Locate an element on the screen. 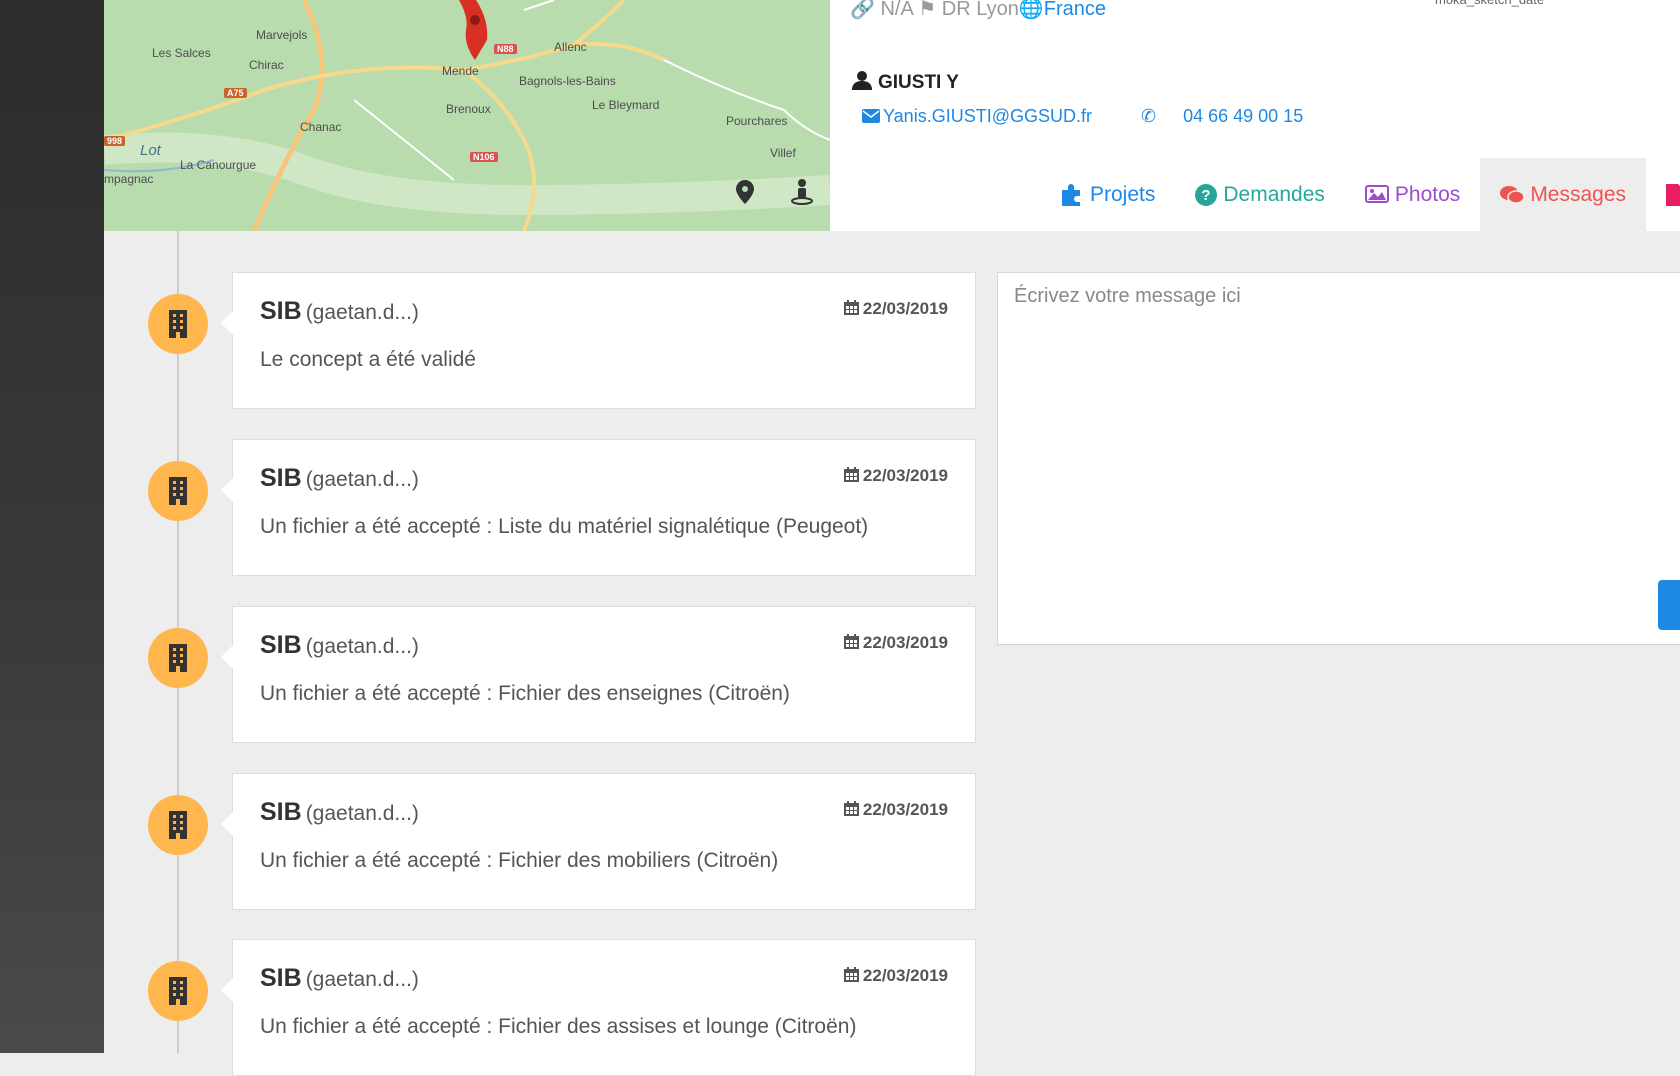 This screenshot has width=1680, height=1076. map-label: Mende is located at coordinates (460, 71).